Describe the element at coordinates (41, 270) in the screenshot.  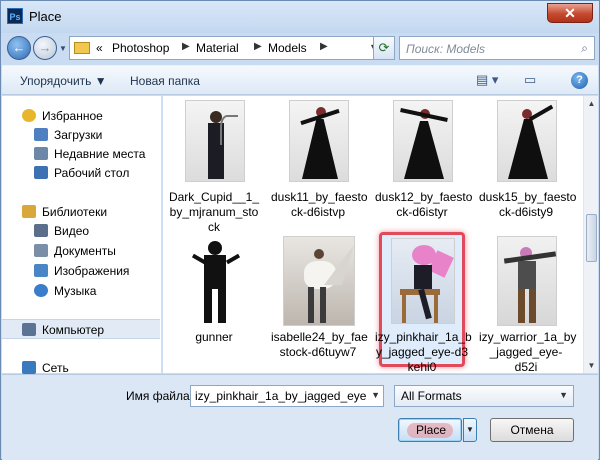
I see `images-icon` at that location.